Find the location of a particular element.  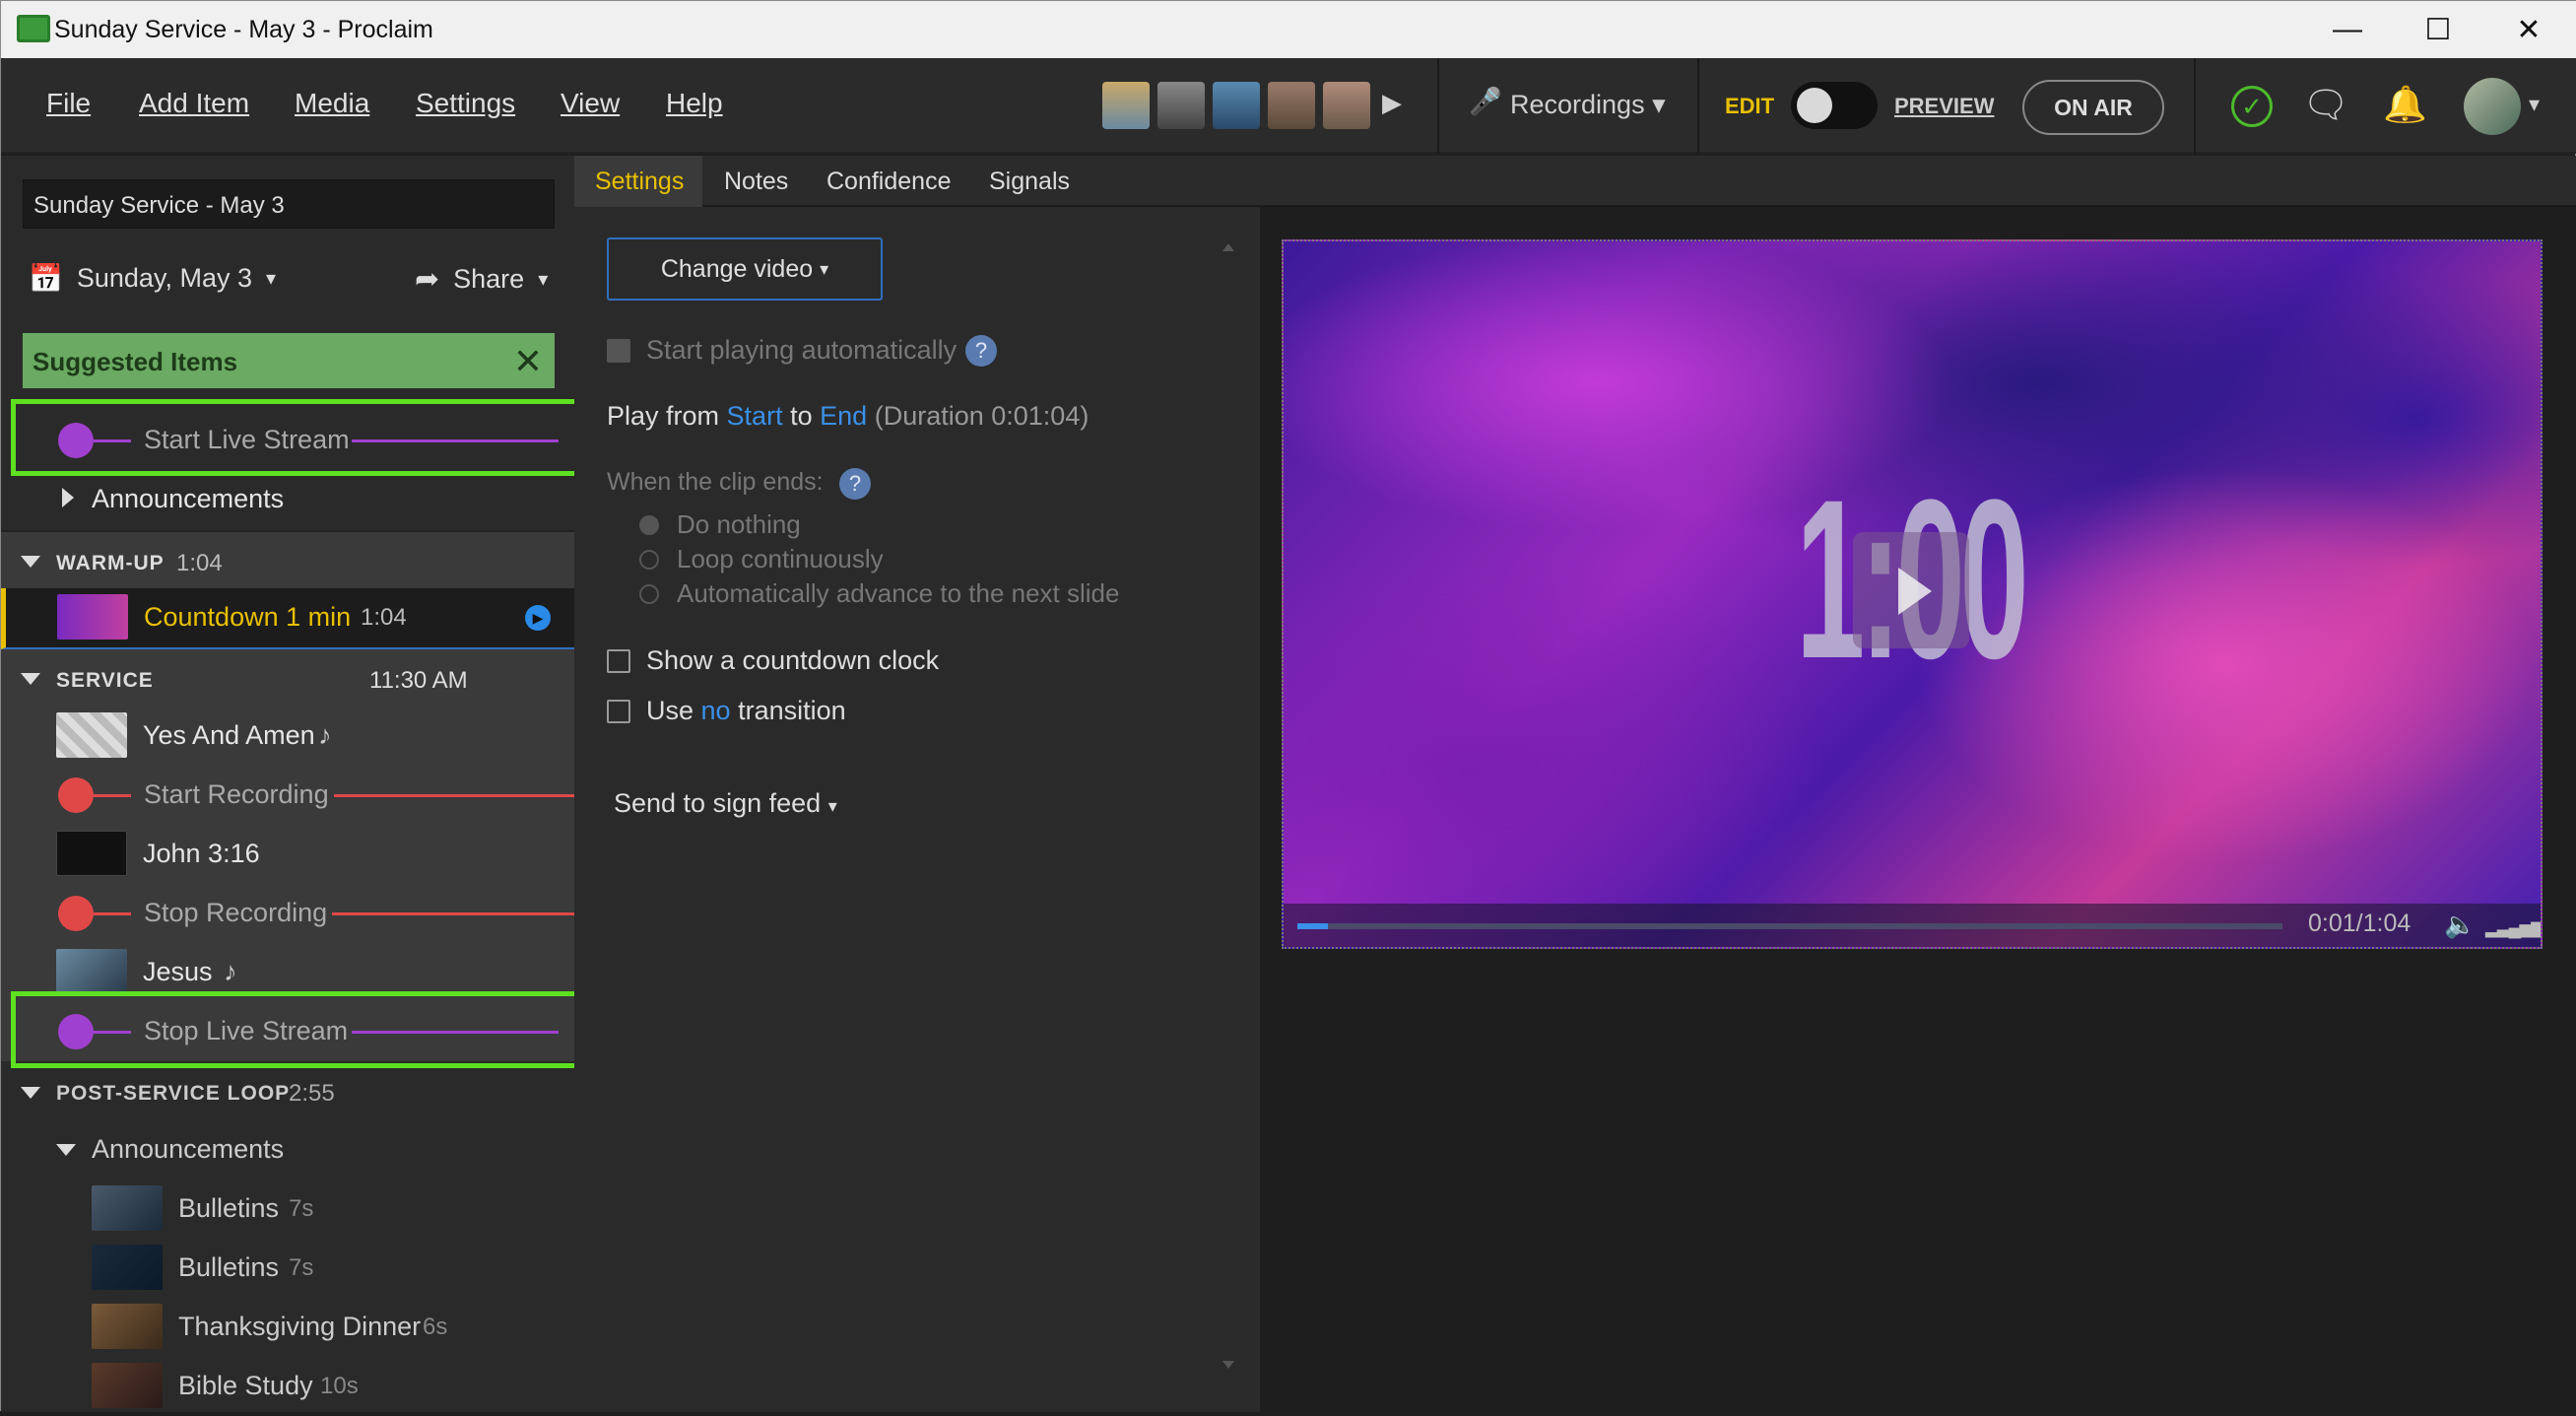

radio-advance is located at coordinates (649, 594).